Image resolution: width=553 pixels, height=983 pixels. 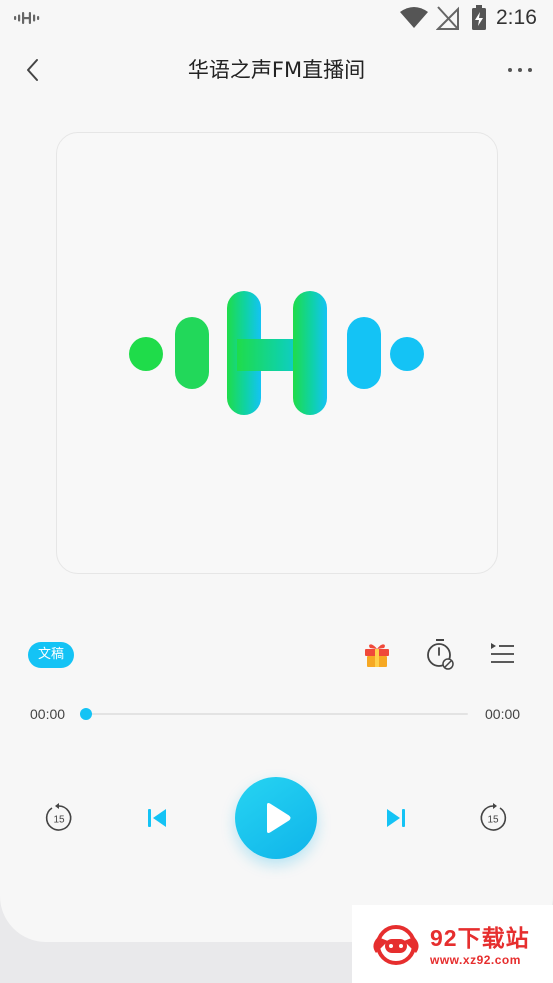 I want to click on rewind-15-icon: 15, so click(x=58, y=817).